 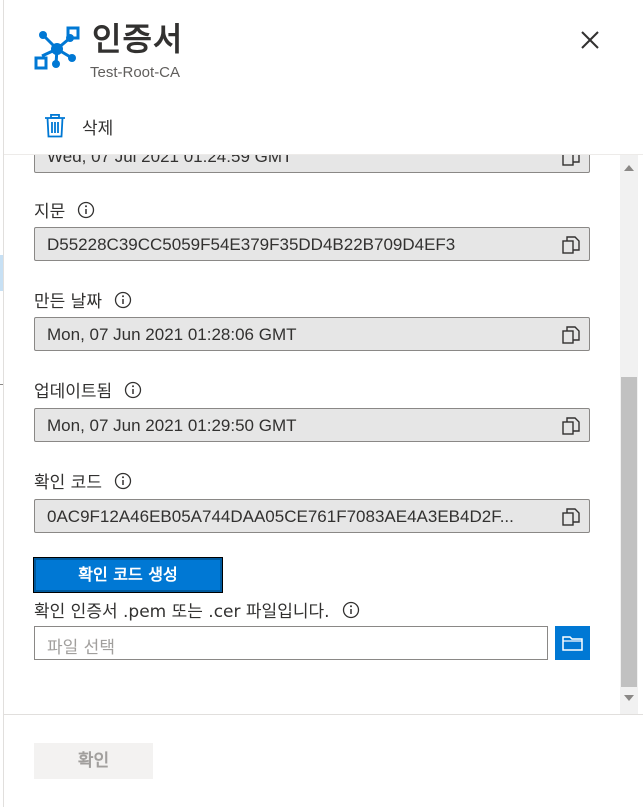 What do you see at coordinates (629, 168) in the screenshot?
I see `scroll-up-arrow-icon` at bounding box center [629, 168].